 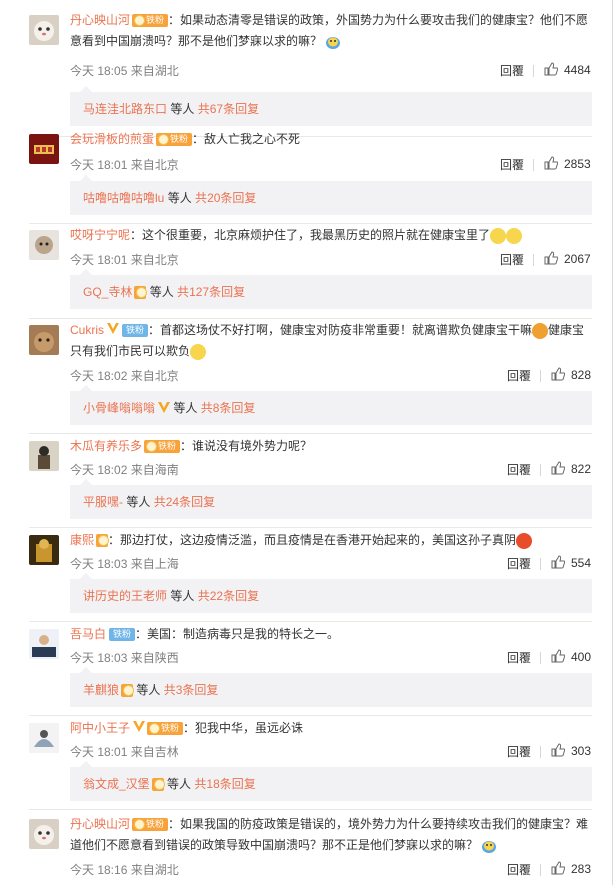 I want to click on like-button: 828, so click(x=571, y=374).